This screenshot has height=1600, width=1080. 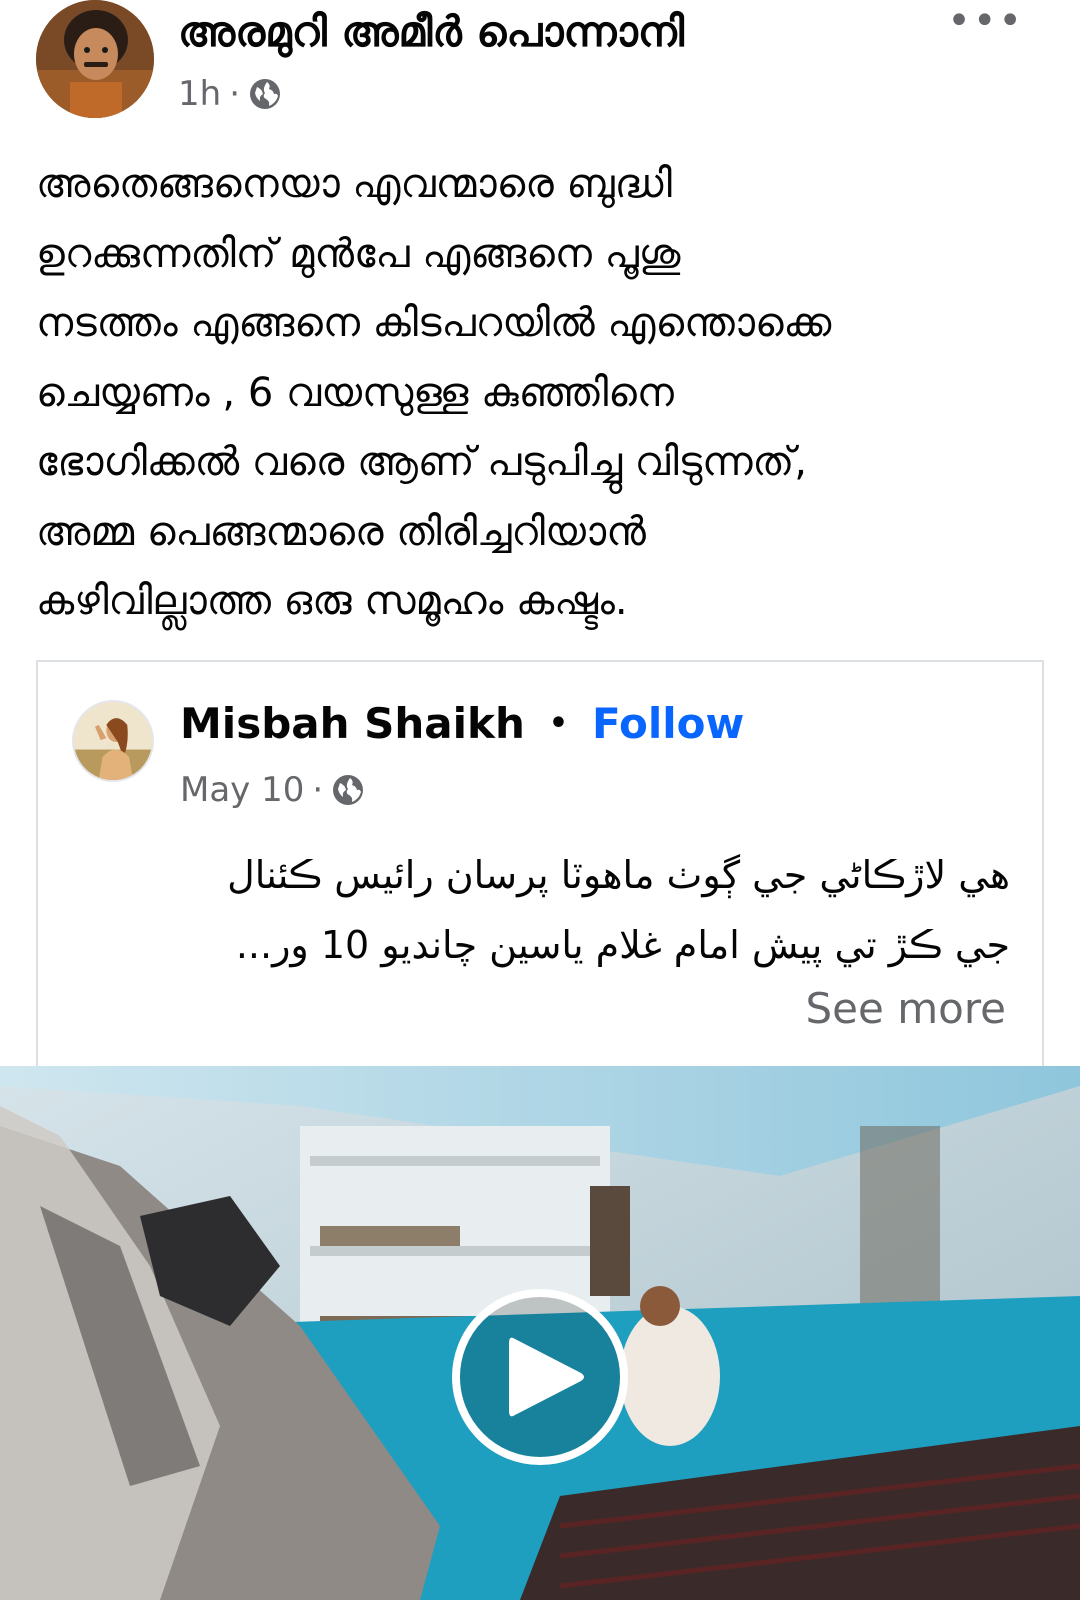 I want to click on author-name: അരമുറി അമീർ പൊന്നാനി, so click(x=431, y=32).